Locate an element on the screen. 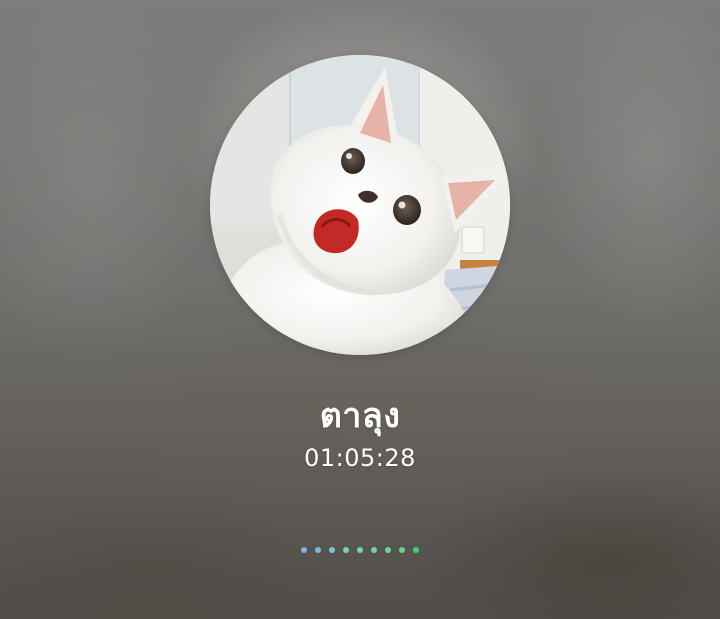  call-duration-timer: 01:05:28 is located at coordinates (360, 458).